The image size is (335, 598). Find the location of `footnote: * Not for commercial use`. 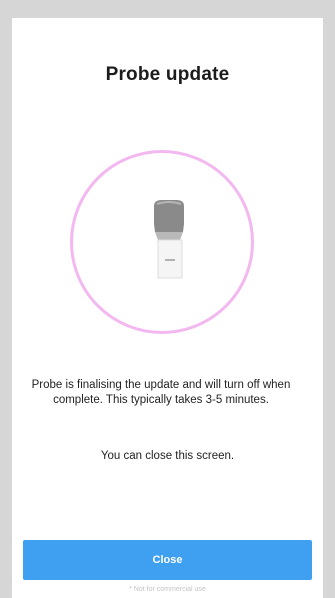

footnote: * Not for commercial use is located at coordinates (167, 589).